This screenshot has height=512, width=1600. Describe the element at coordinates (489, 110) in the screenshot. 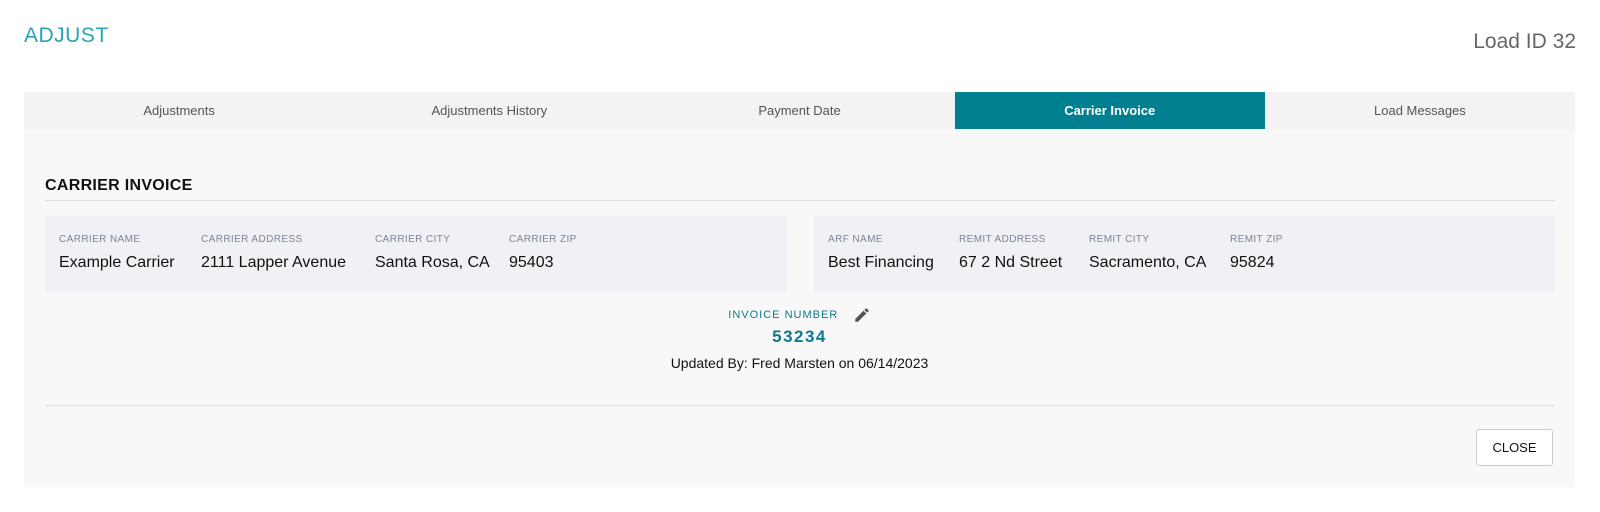

I see `tab-adjustments-history: Adjustments History` at that location.